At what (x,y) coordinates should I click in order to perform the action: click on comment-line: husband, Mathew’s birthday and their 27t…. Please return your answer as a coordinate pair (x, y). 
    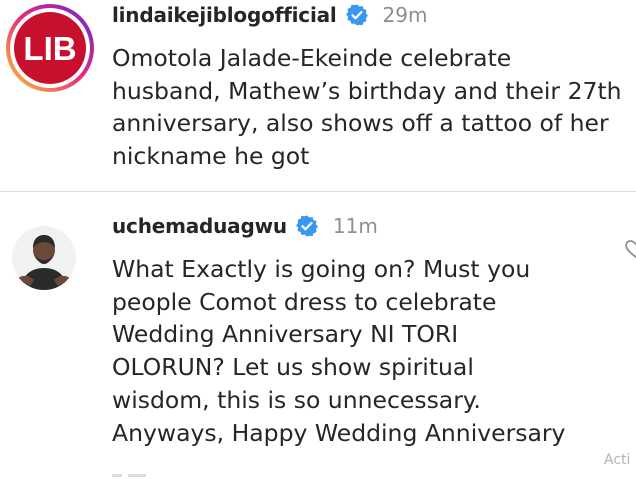
    Looking at the image, I should click on (367, 90).